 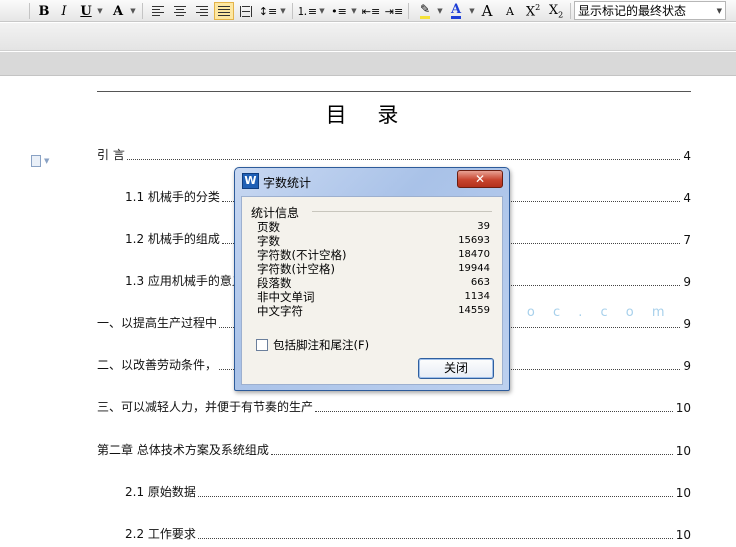 What do you see at coordinates (44, 11) in the screenshot?
I see `bold-button: B` at bounding box center [44, 11].